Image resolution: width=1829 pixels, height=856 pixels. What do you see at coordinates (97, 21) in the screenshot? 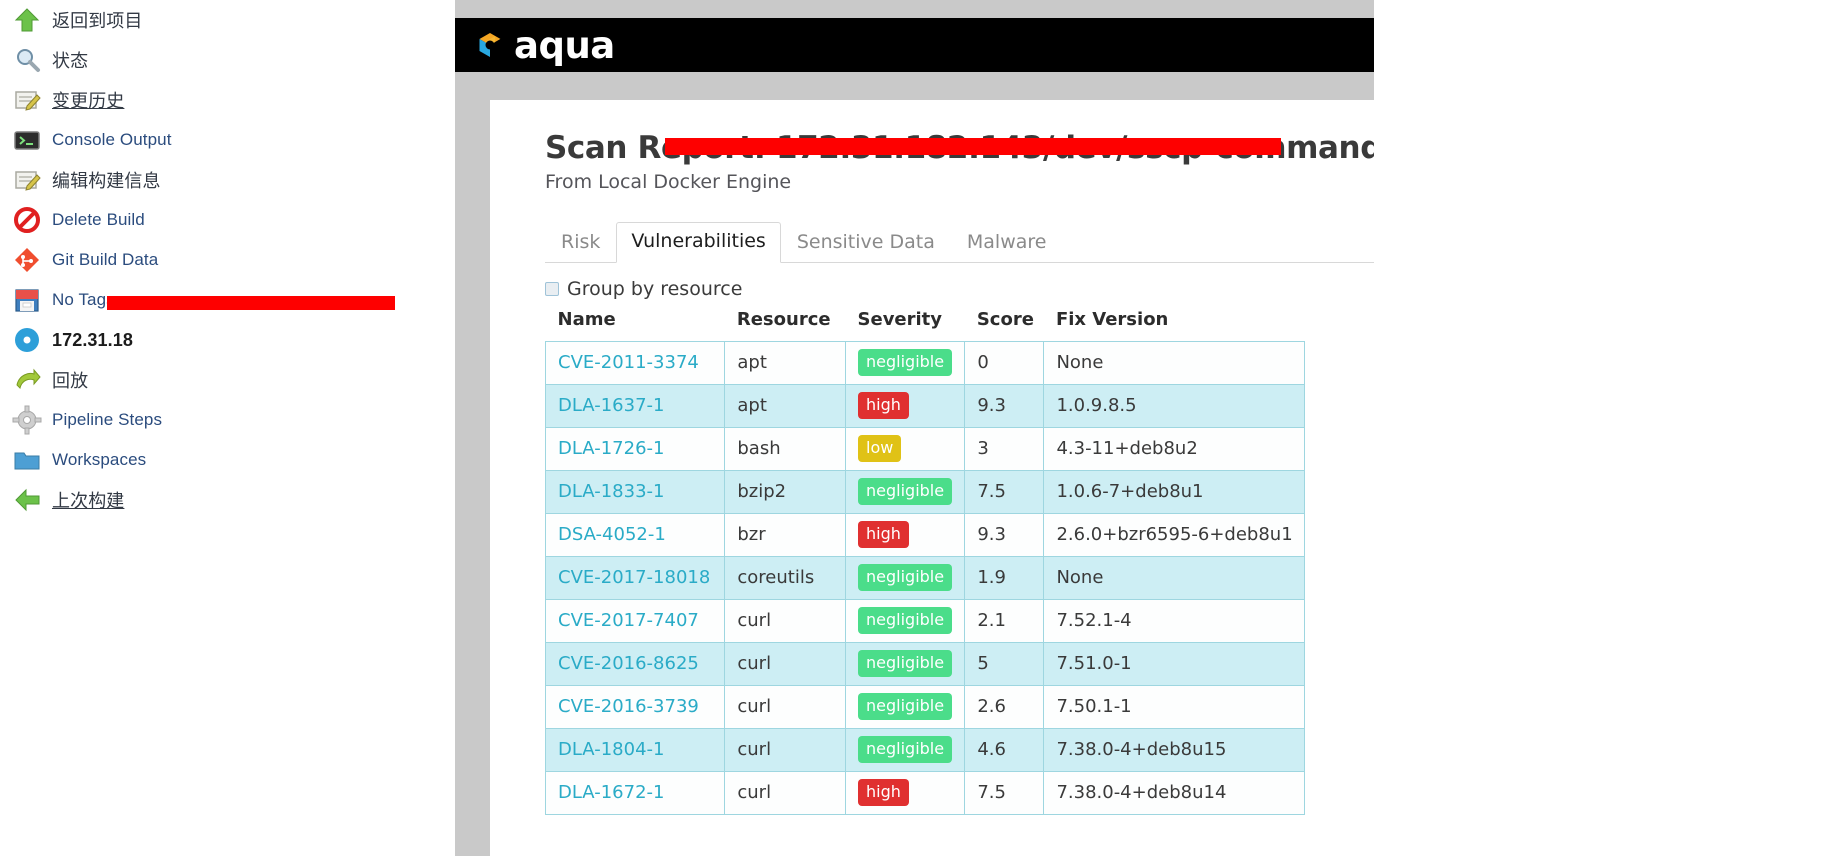
I see `sidebar-item-label: 返回到项目` at bounding box center [97, 21].